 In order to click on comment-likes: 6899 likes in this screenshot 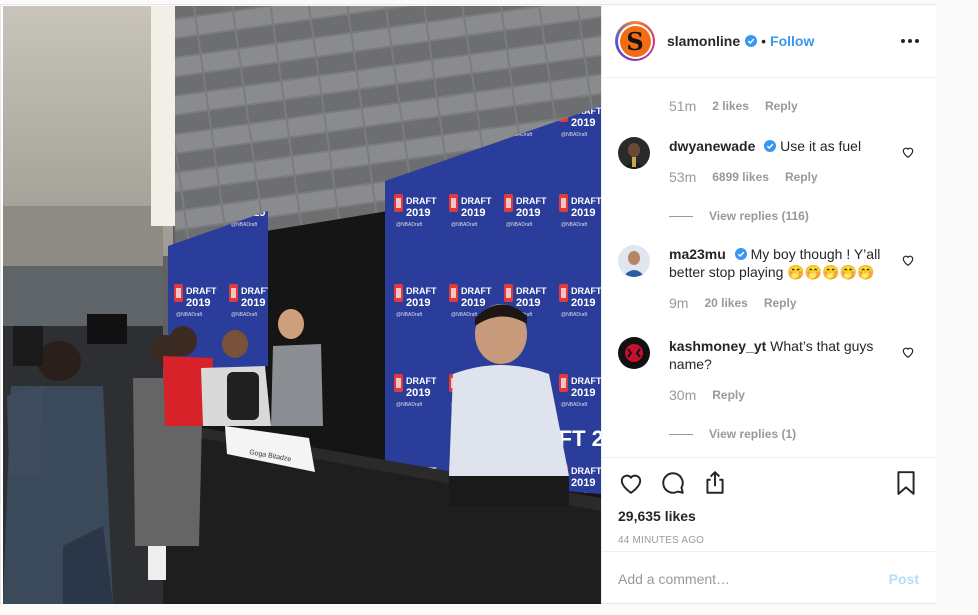, I will do `click(740, 177)`.